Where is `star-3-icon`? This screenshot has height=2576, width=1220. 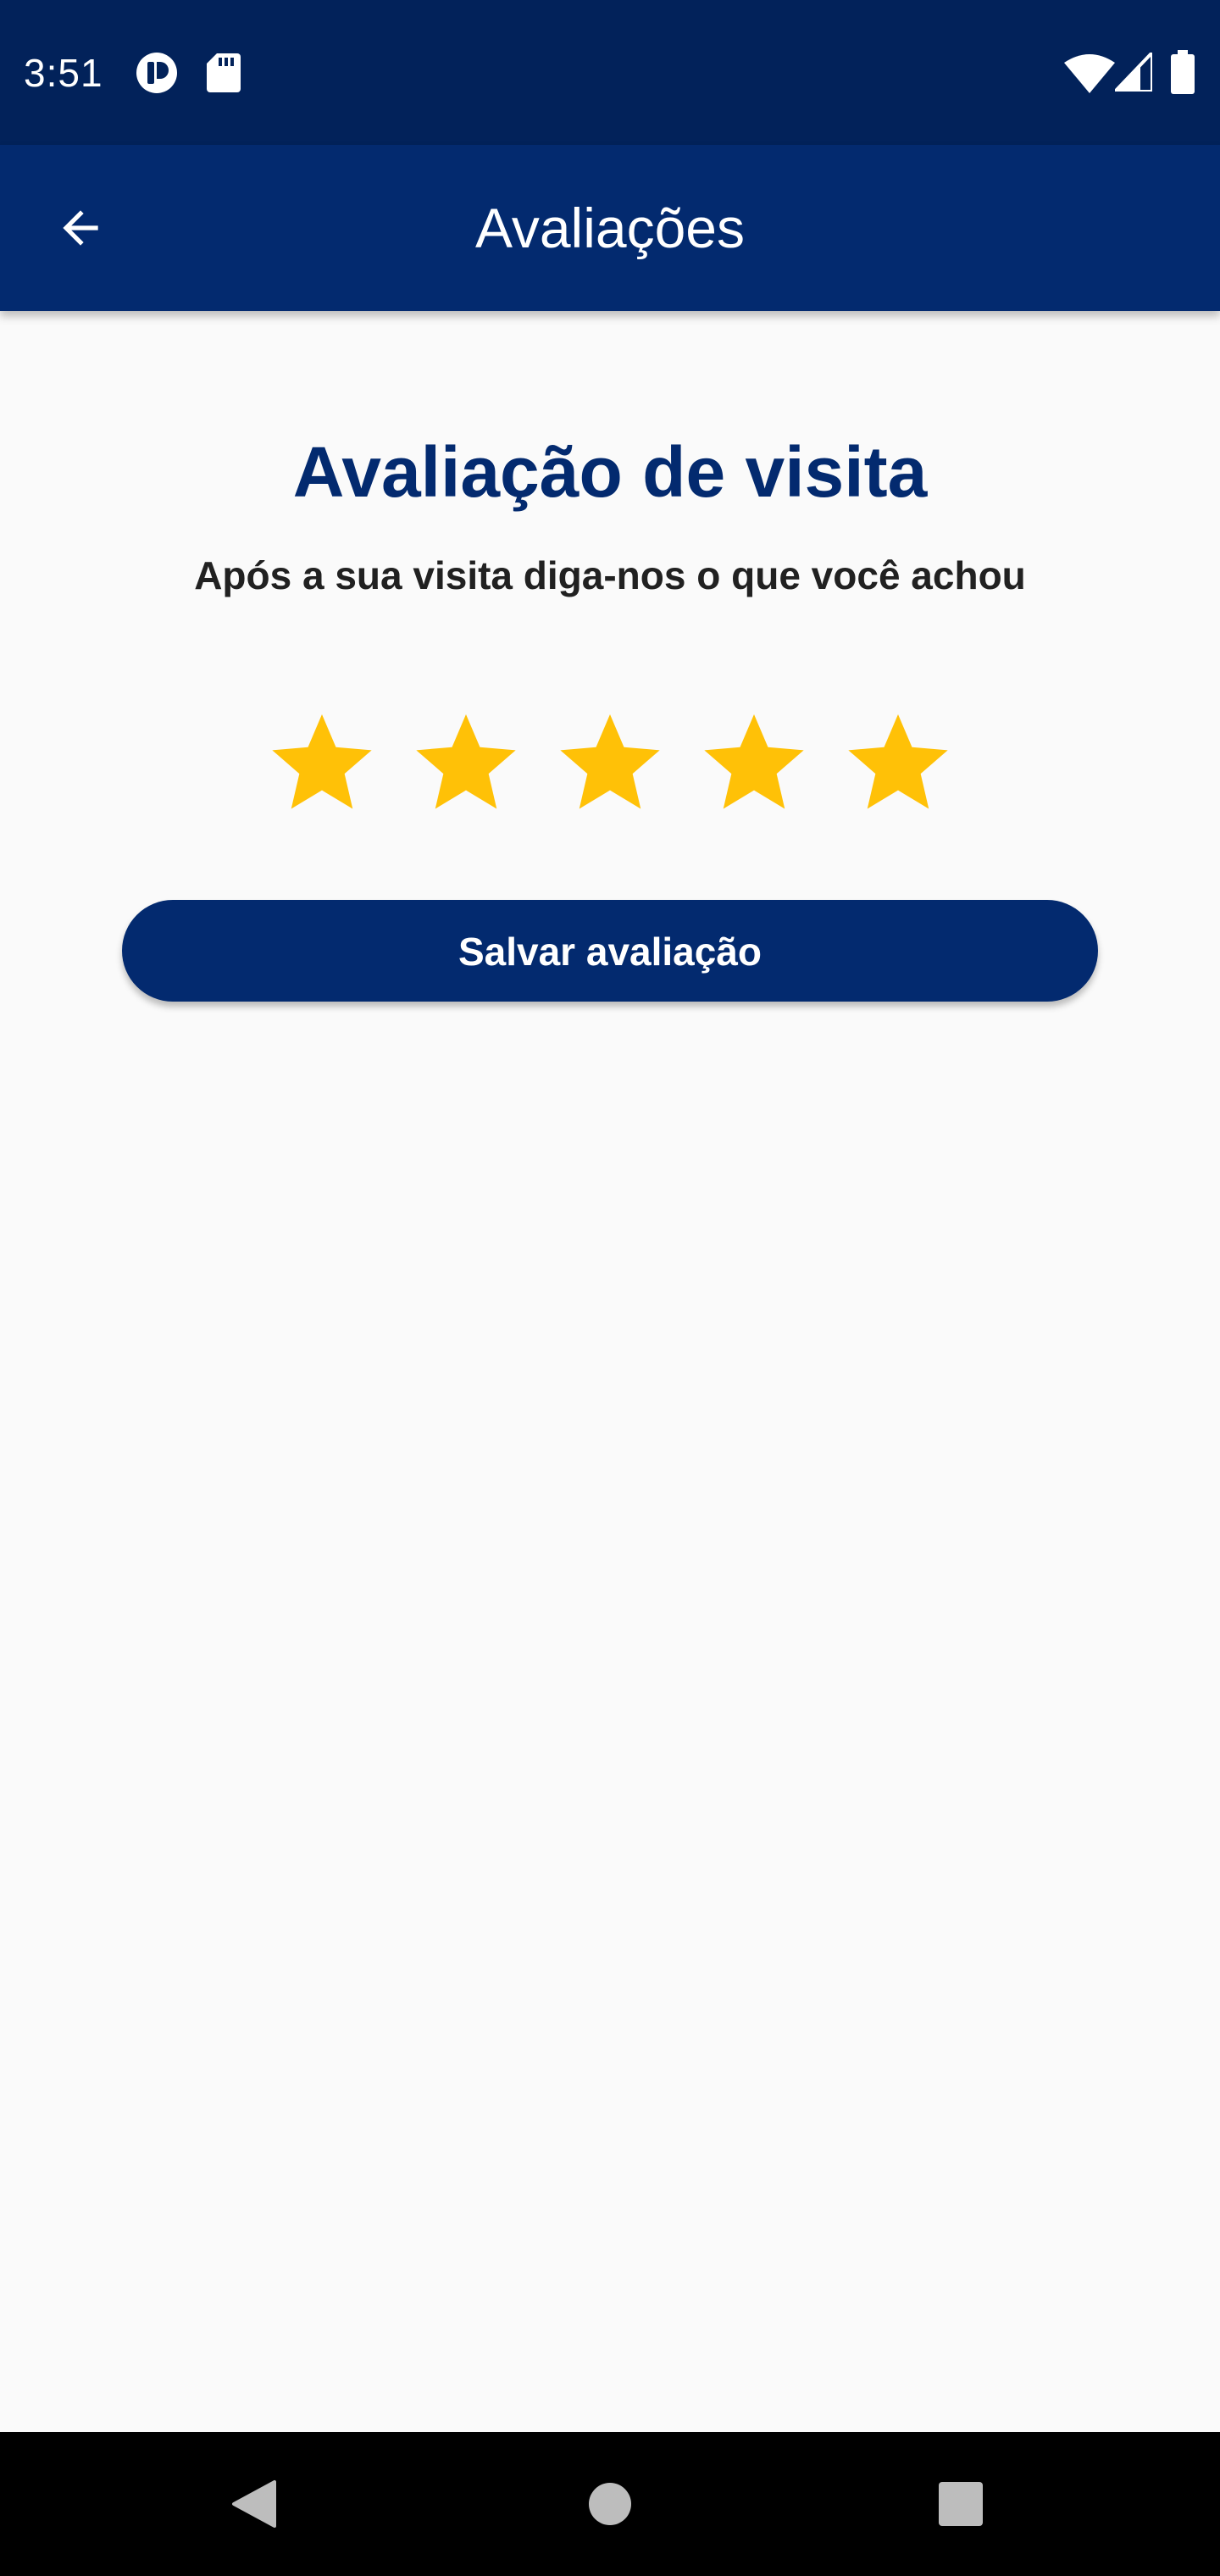 star-3-icon is located at coordinates (610, 762).